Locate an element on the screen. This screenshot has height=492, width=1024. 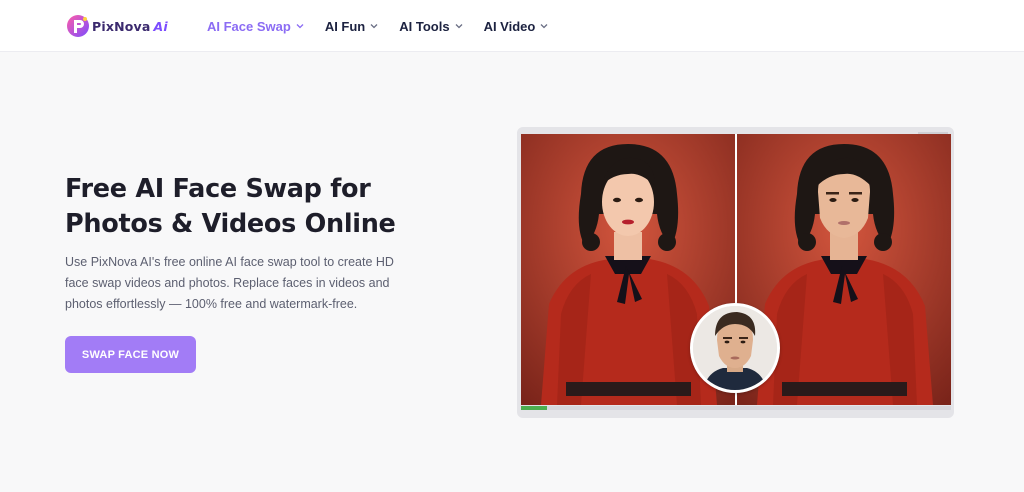
nav-item-ai-face-swap: AI Face Swap is located at coordinates (255, 26).